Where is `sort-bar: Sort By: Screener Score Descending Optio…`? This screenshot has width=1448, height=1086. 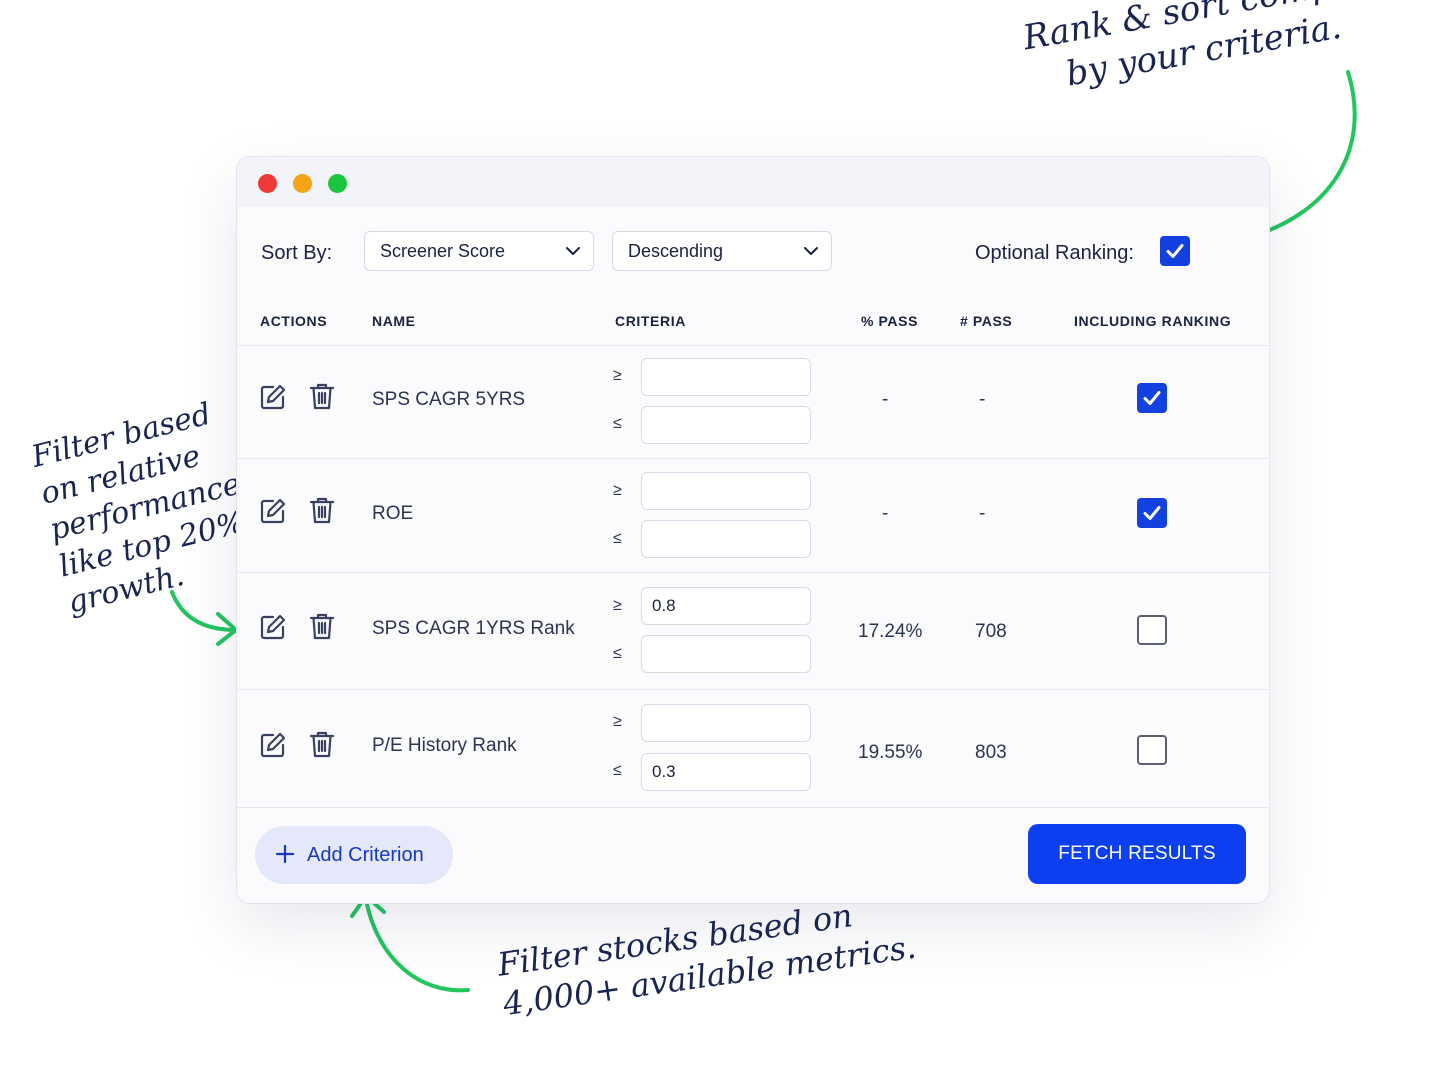
sort-bar: Sort By: Screener Score Descending Optio… is located at coordinates (753, 253).